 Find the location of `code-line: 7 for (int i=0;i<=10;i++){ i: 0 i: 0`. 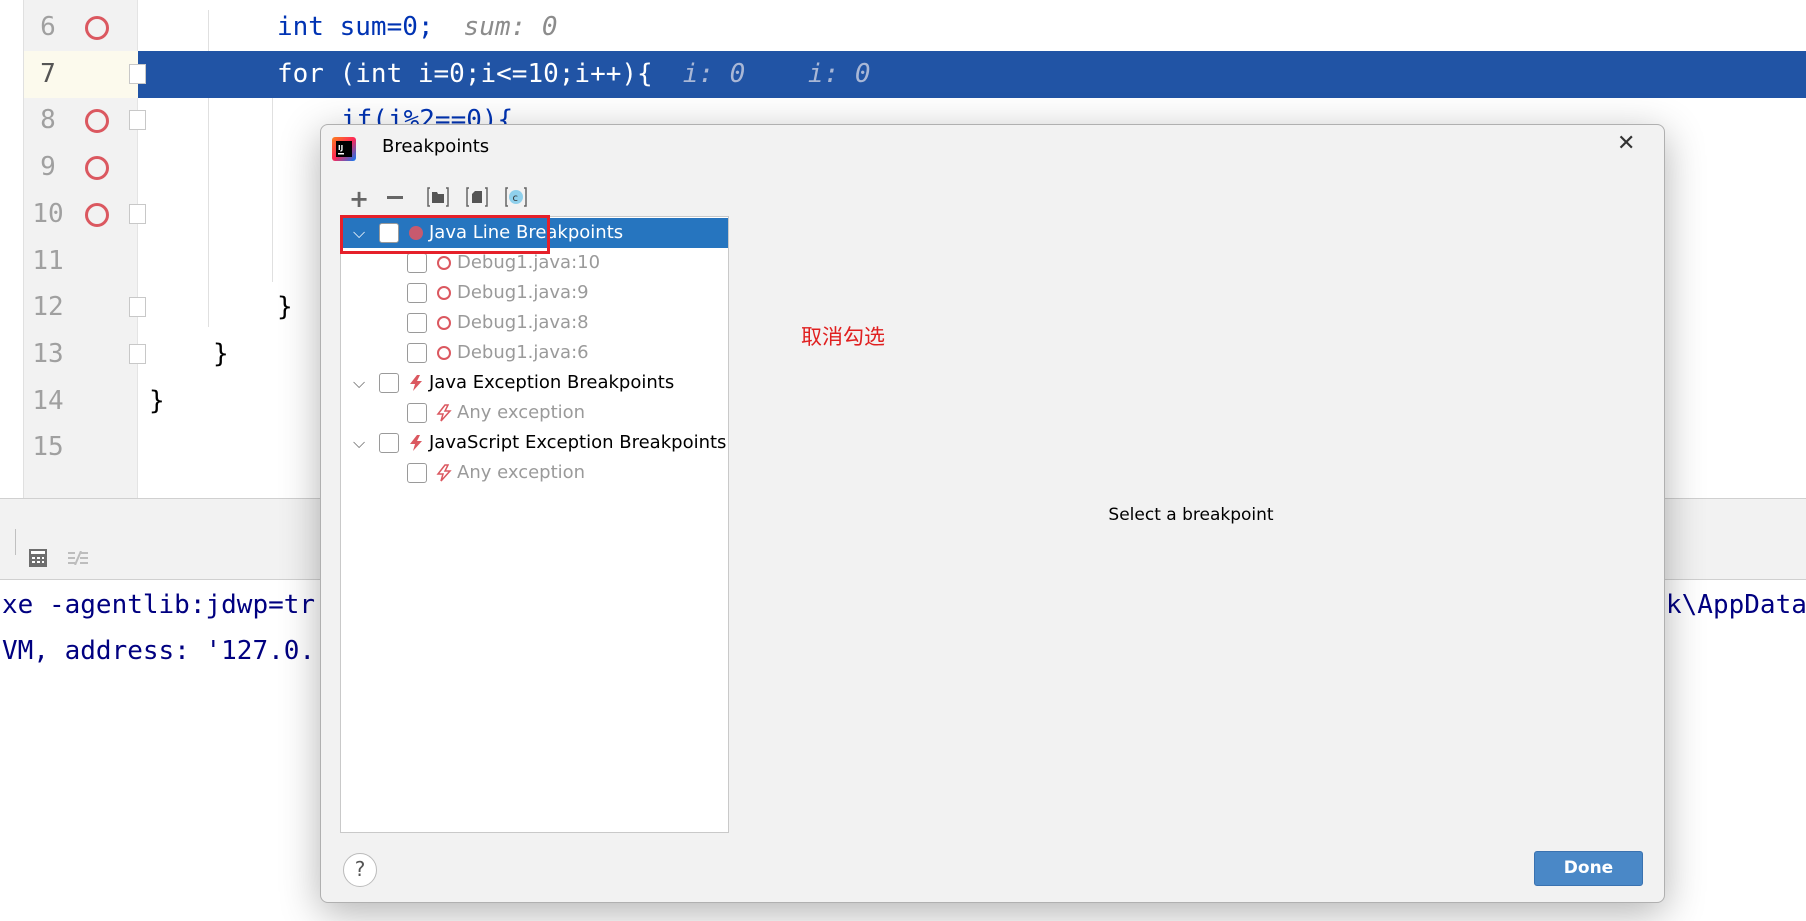

code-line: 7 for (int i=0;i<=10;i++){ i: 0 i: 0 is located at coordinates (903, 74).